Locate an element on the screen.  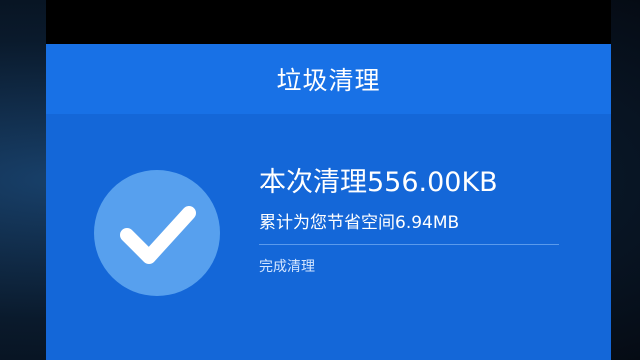
page-title: 垃圾清理 is located at coordinates (328, 80).